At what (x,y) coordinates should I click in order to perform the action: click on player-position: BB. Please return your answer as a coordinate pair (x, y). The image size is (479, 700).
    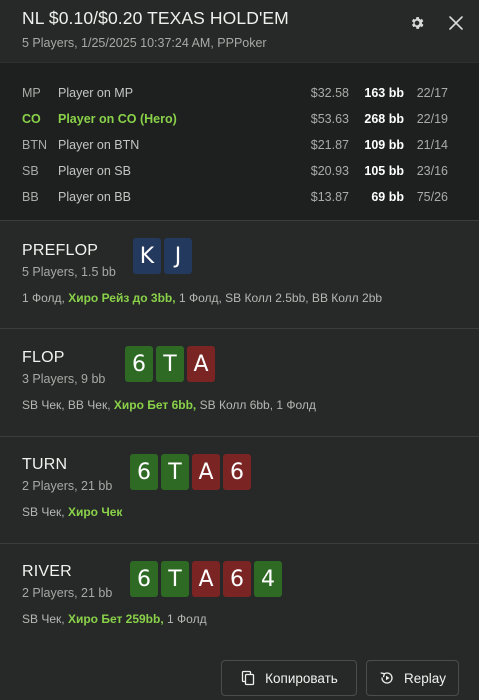
    Looking at the image, I should click on (30, 197).